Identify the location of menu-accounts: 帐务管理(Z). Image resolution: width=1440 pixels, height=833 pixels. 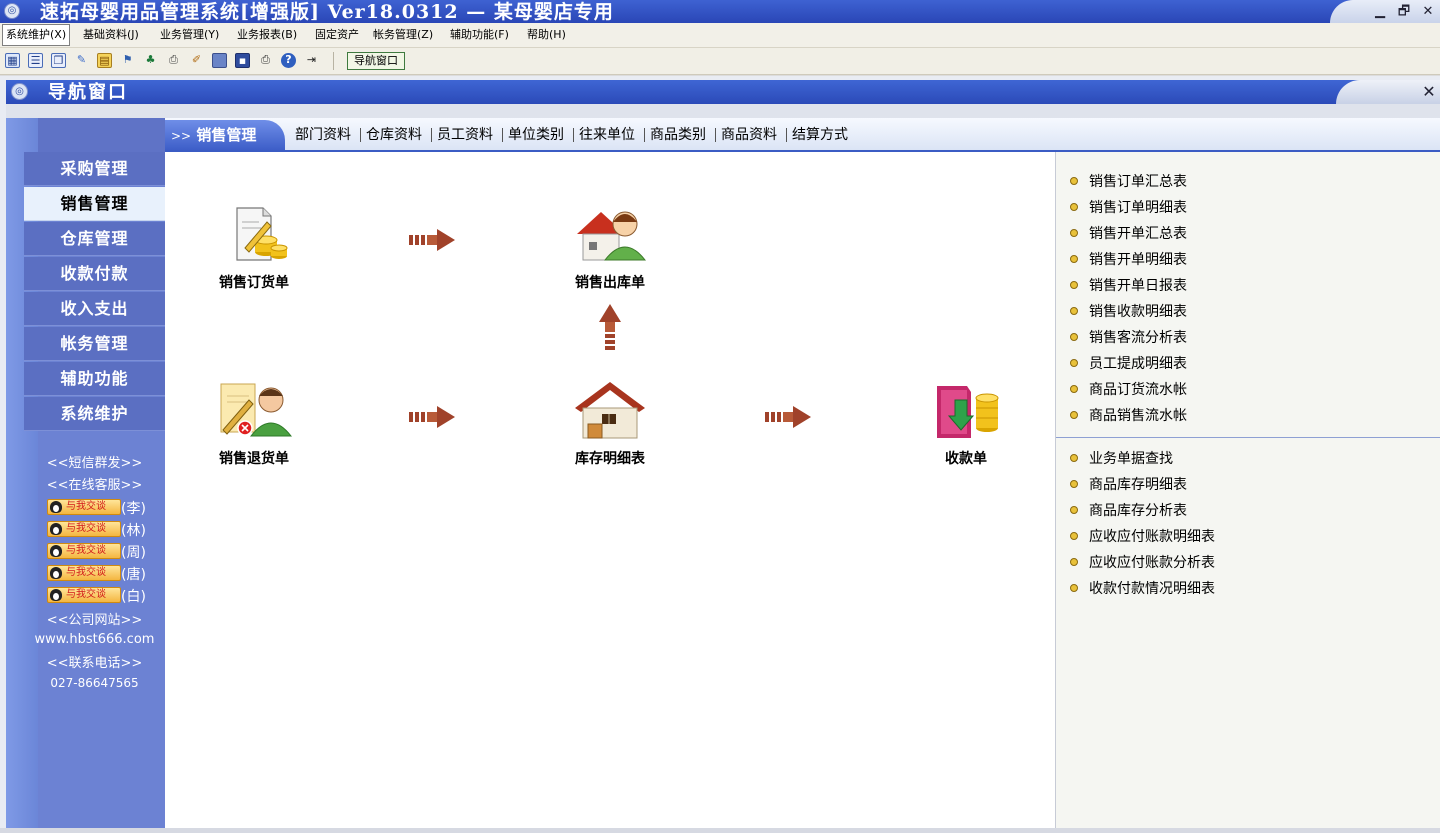
(403, 35).